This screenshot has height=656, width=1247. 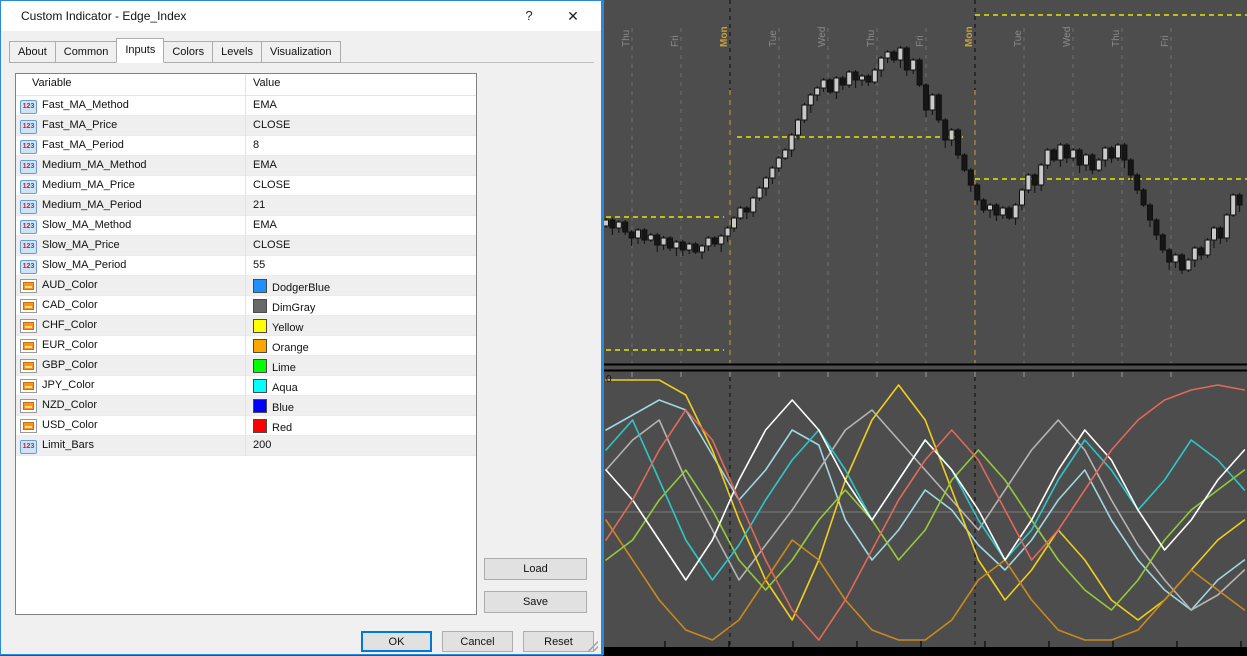 I want to click on svg-text: Tue, so click(x=1018, y=38).